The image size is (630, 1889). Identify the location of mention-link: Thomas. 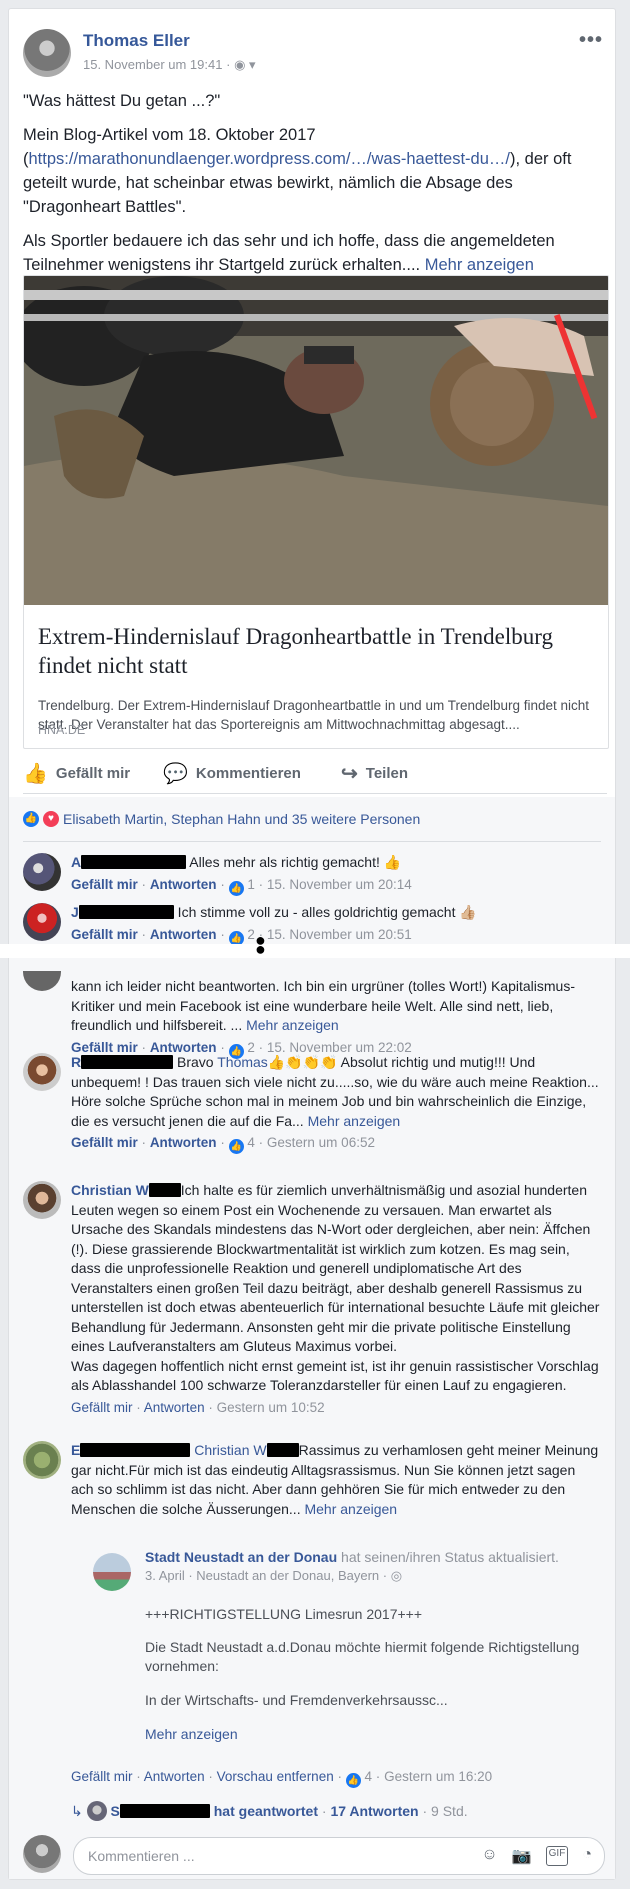
(242, 1062).